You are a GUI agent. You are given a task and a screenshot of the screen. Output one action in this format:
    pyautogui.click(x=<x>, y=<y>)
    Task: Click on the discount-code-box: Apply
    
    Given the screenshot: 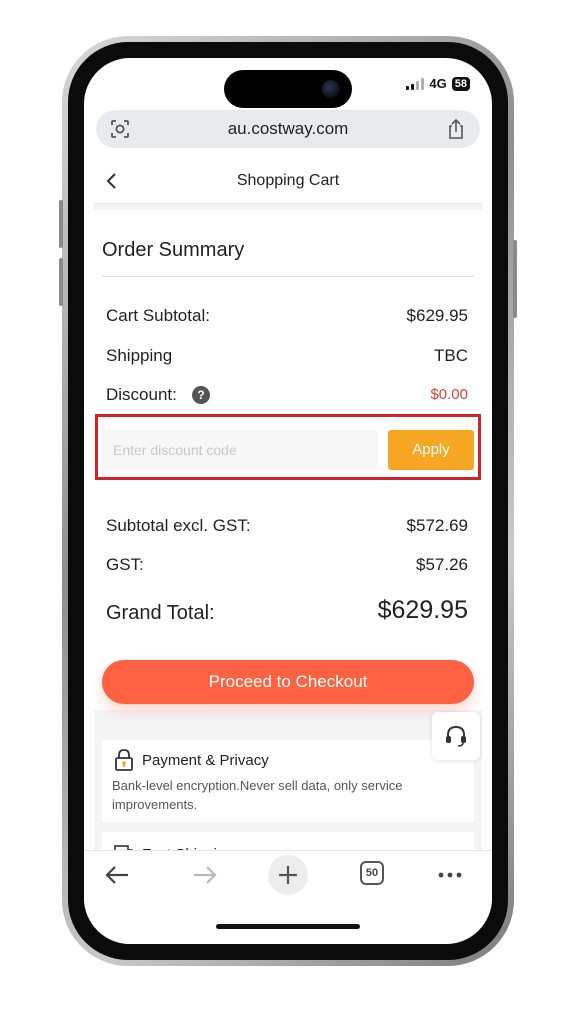 What is the action you would take?
    pyautogui.click(x=288, y=447)
    